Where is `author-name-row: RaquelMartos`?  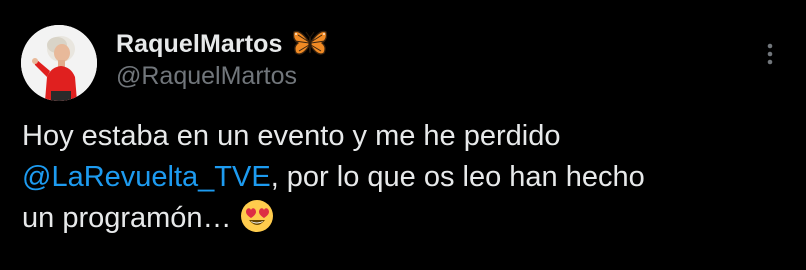 author-name-row: RaquelMartos is located at coordinates (222, 44).